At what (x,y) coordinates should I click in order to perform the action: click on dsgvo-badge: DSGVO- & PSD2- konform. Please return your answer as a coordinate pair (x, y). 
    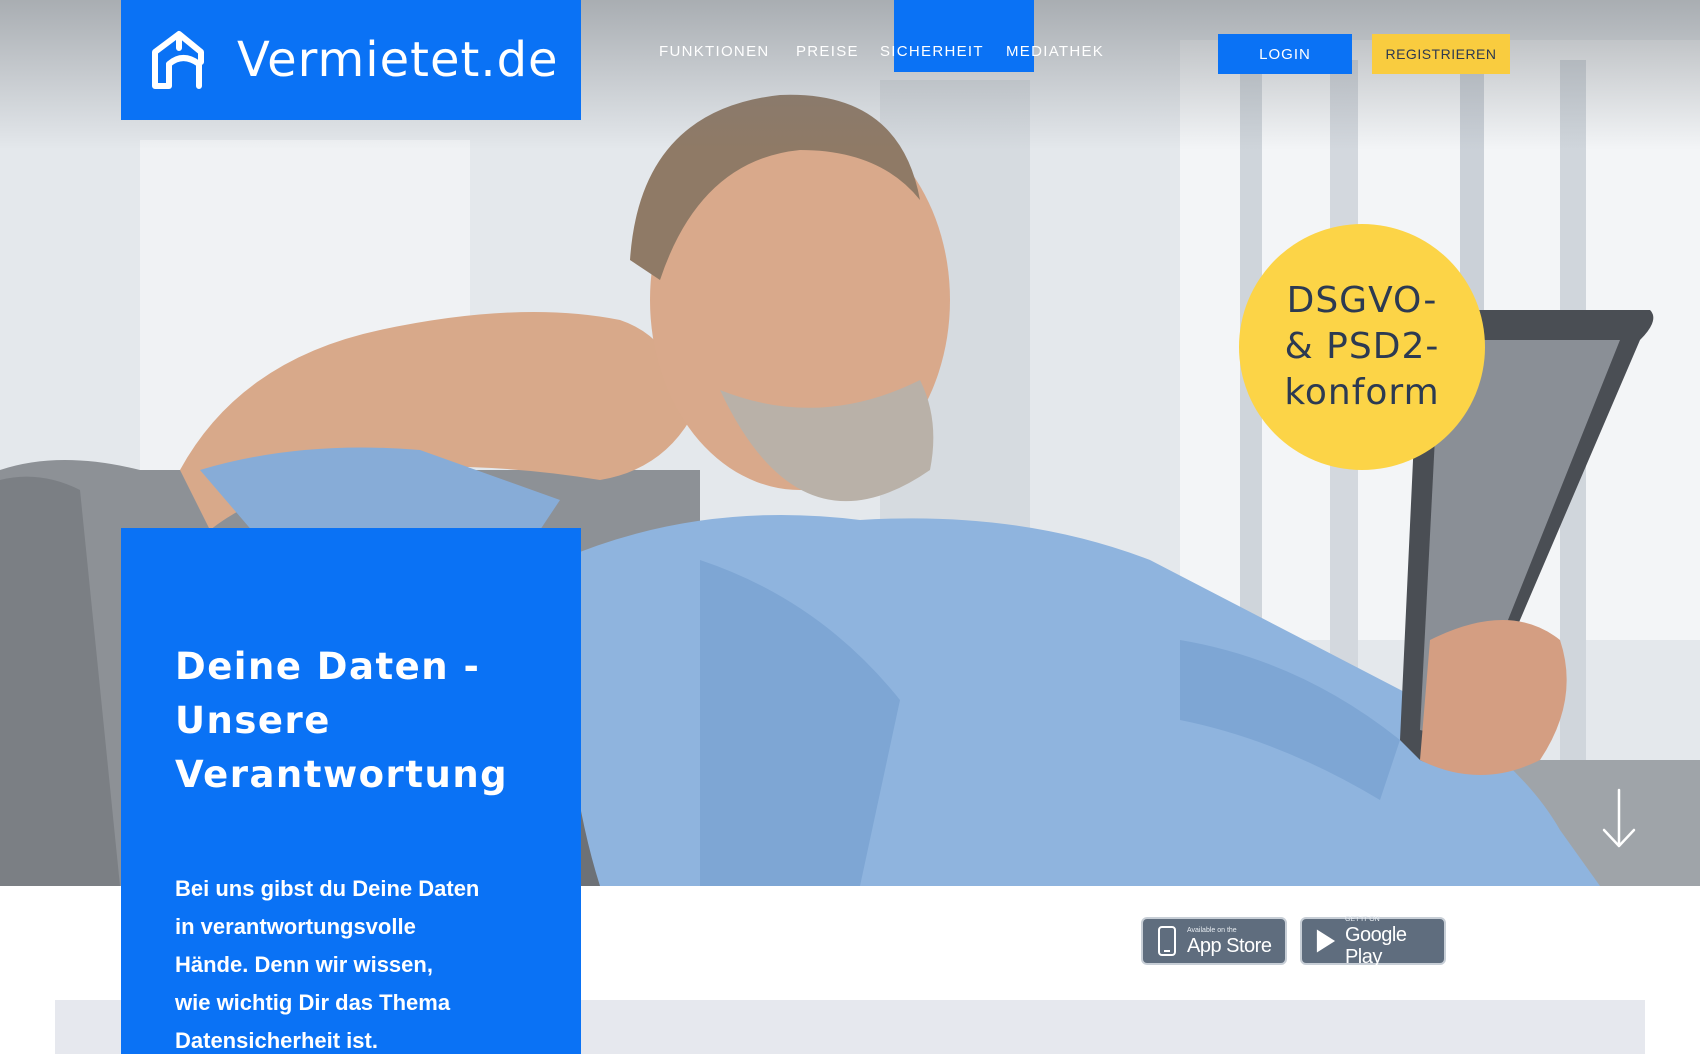
    Looking at the image, I should click on (1362, 347).